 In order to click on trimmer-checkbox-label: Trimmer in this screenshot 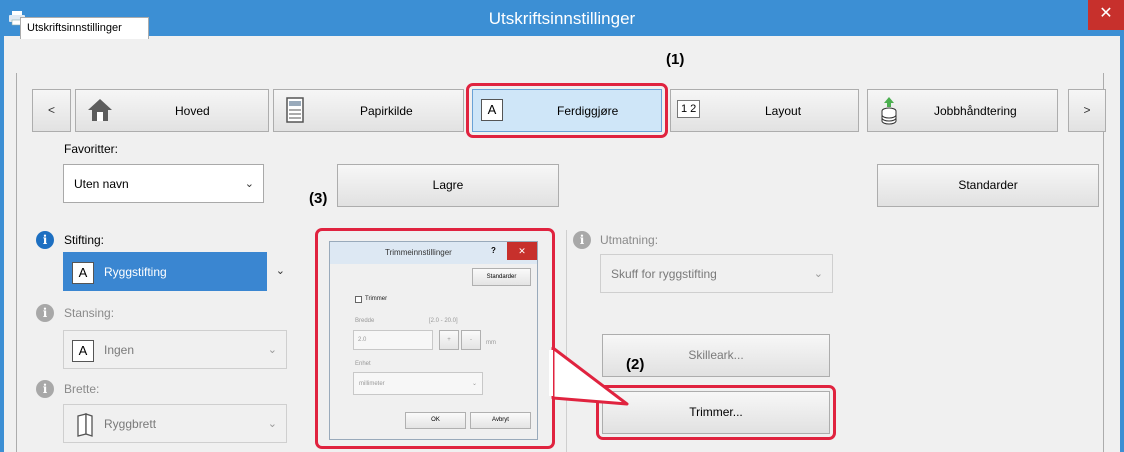, I will do `click(376, 299)`.